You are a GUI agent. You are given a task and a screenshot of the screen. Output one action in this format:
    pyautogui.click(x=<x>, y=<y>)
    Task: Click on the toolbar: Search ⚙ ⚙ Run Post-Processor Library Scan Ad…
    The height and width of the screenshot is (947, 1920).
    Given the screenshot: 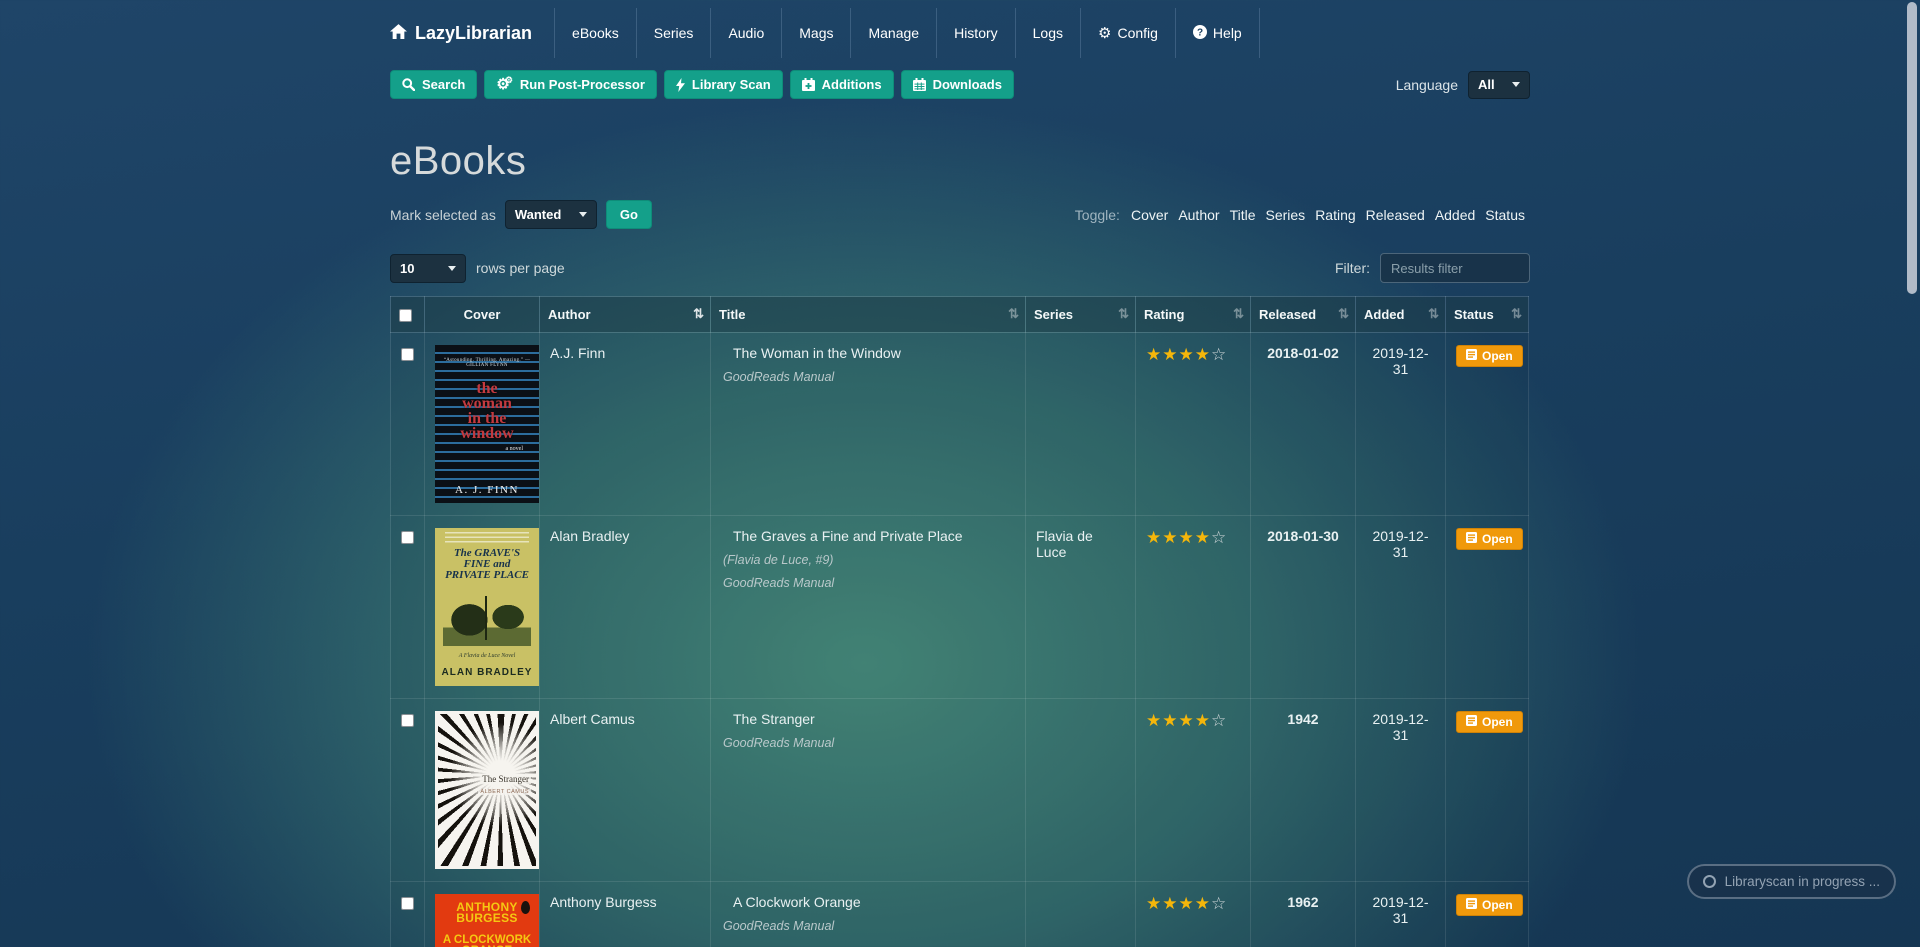 What is the action you would take?
    pyautogui.click(x=960, y=84)
    